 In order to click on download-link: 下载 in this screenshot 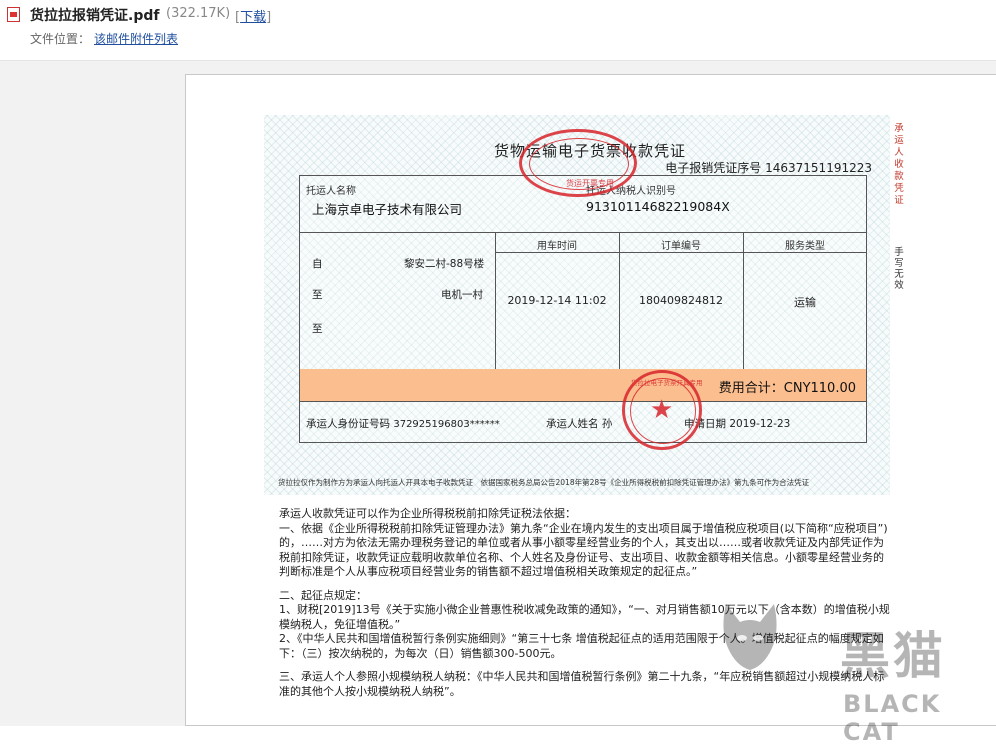, I will do `click(253, 17)`.